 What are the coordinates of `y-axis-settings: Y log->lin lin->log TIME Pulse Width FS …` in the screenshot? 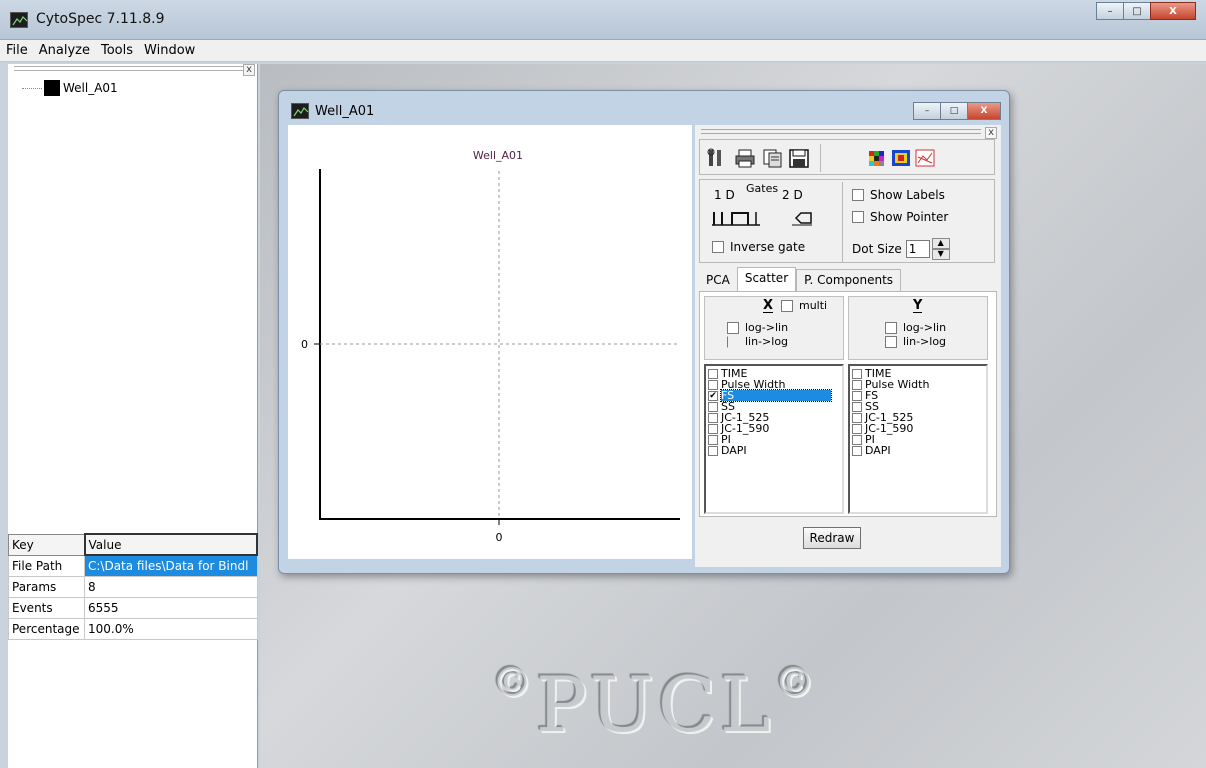 It's located at (919, 405).